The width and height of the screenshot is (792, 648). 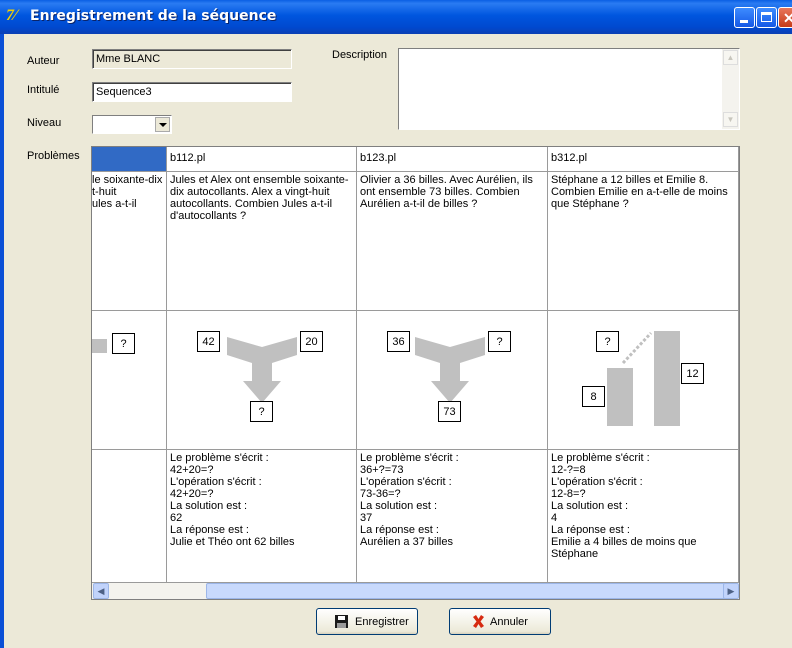 What do you see at coordinates (341, 621) in the screenshot?
I see `floppy-disk-icon` at bounding box center [341, 621].